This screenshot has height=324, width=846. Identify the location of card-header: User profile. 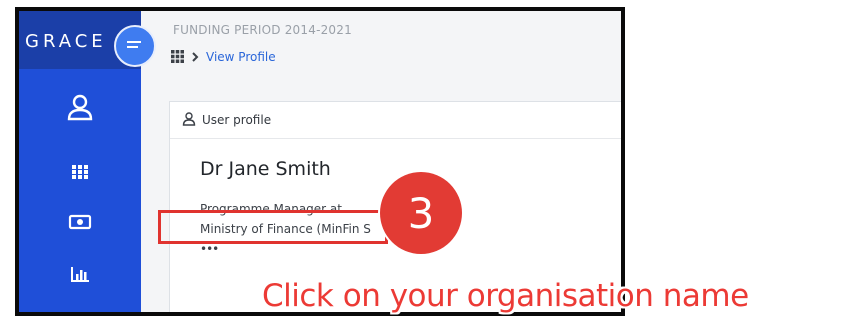
(395, 120).